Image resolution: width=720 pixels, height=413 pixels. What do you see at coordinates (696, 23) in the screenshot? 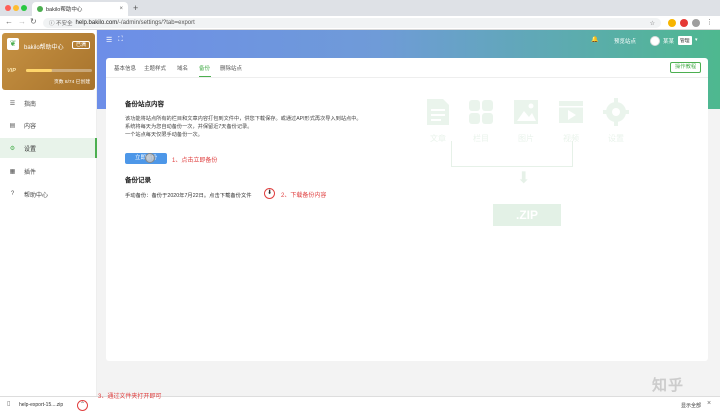
I see `profile-avatar-icon` at bounding box center [696, 23].